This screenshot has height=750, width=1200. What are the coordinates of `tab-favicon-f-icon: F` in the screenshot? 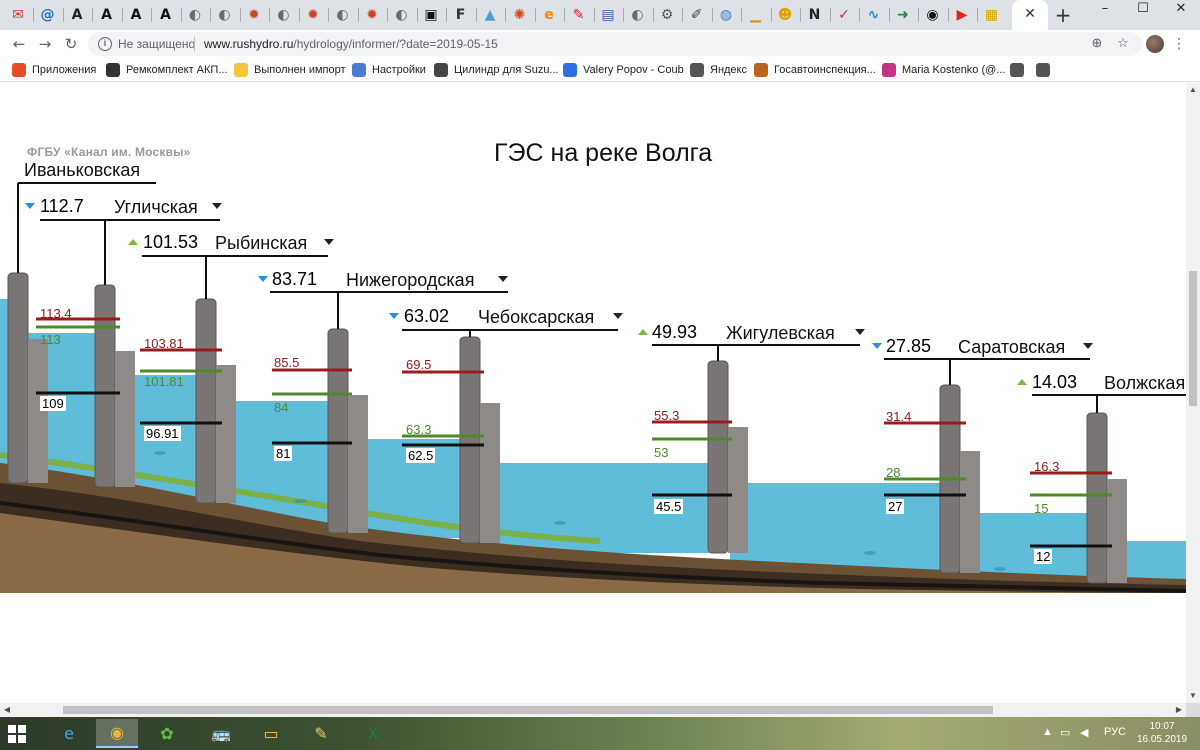 It's located at (461, 15).